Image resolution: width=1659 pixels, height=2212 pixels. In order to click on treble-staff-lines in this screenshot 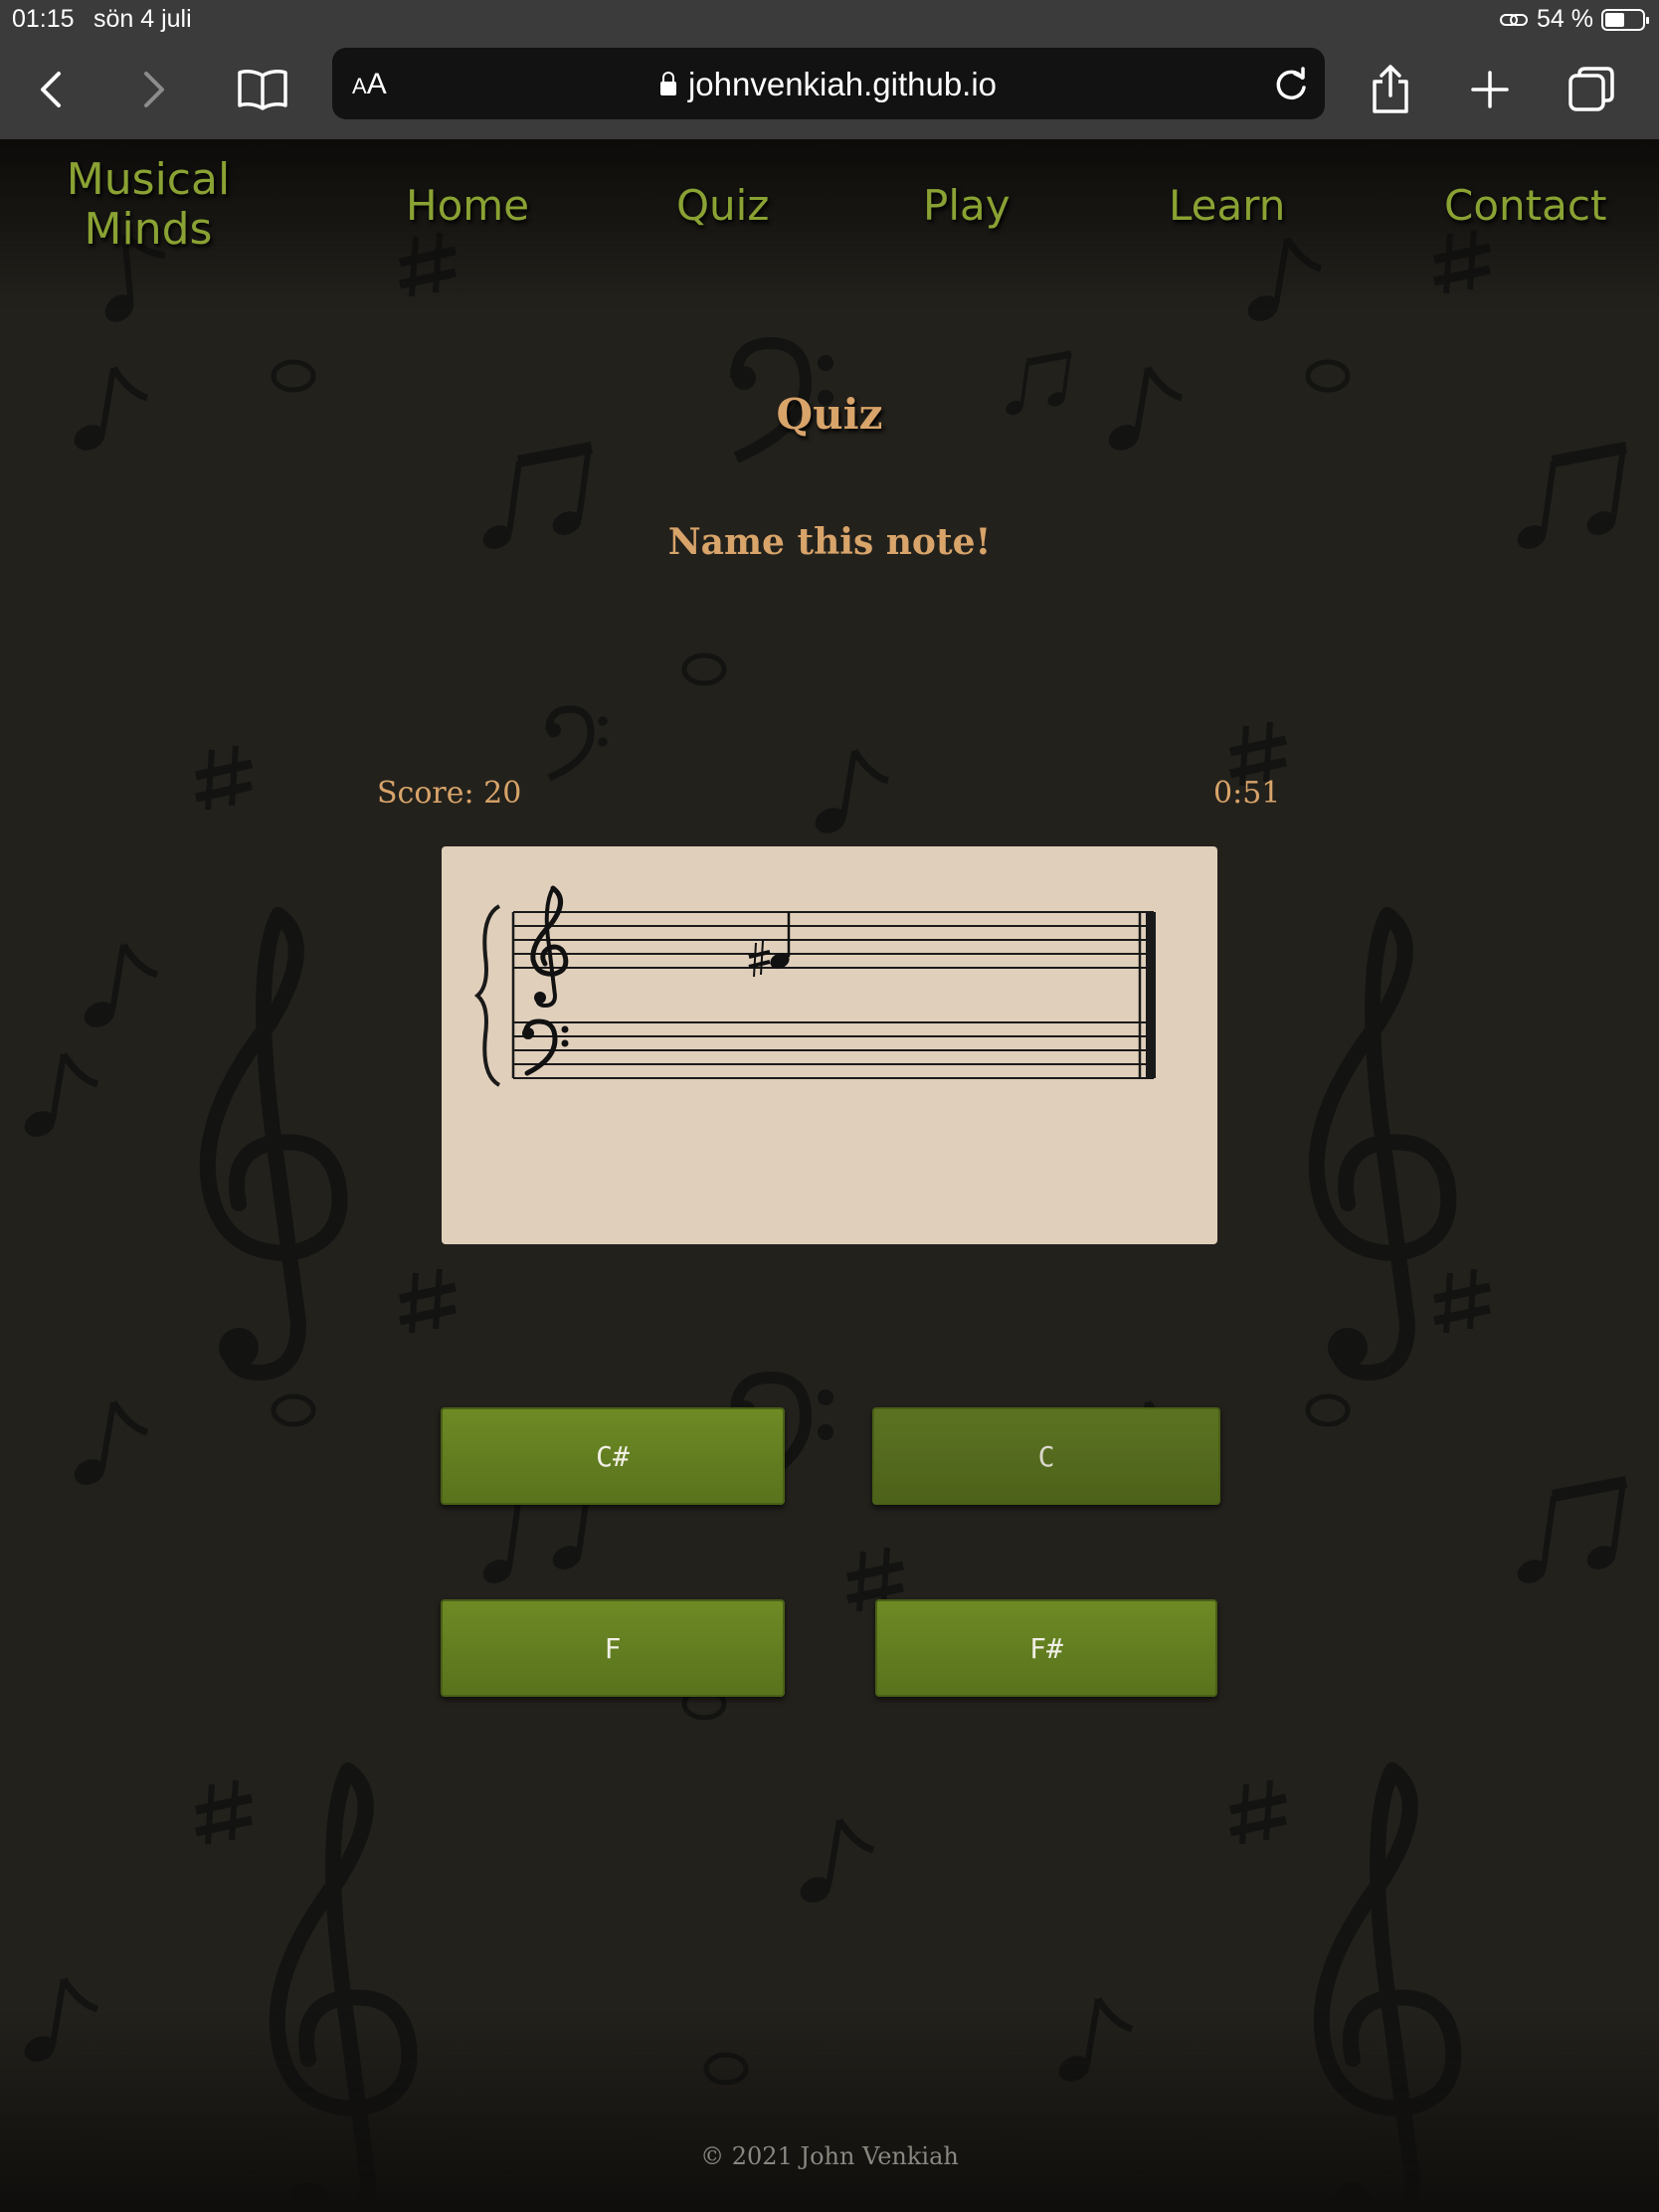, I will do `click(833, 940)`.